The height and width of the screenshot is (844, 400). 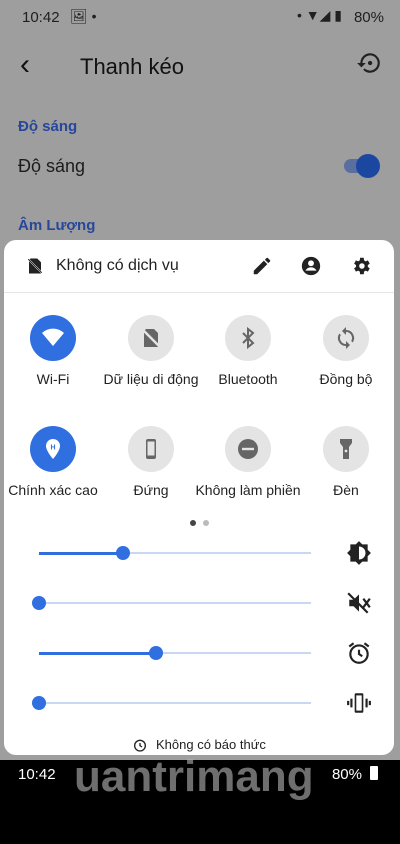 I want to click on sync-tile-label: Đồng bộ, so click(x=346, y=379).